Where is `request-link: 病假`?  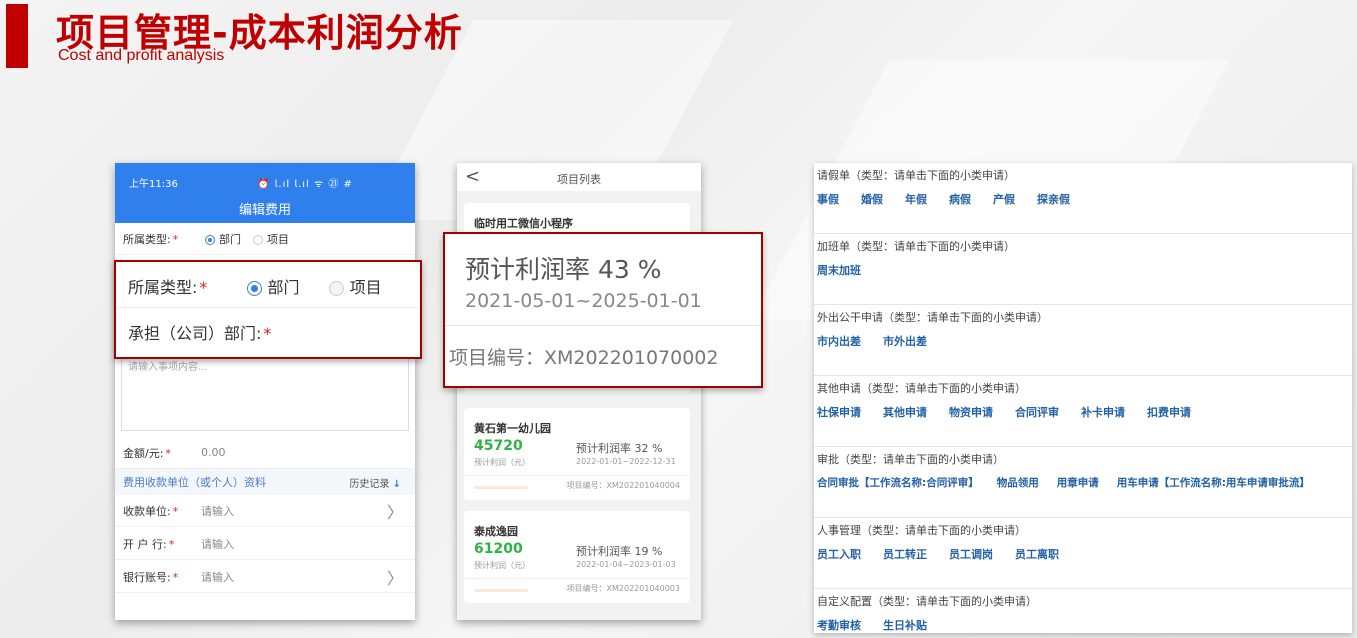 request-link: 病假 is located at coordinates (960, 199).